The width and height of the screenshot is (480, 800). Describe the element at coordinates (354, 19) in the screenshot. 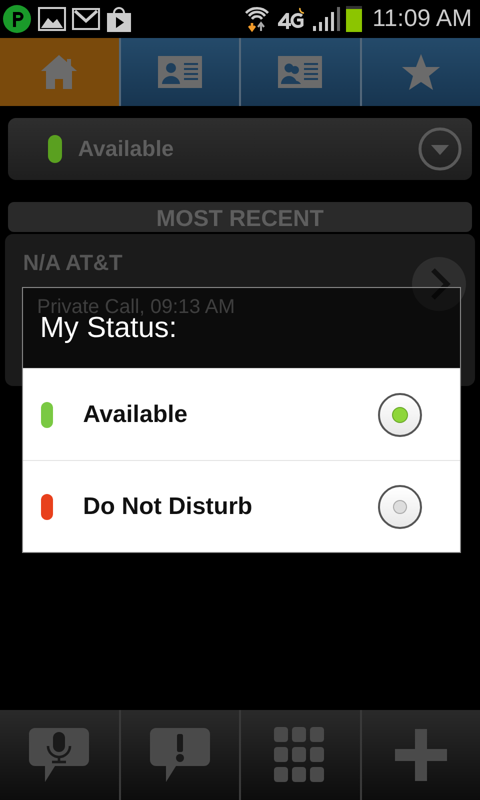

I see `battery-icon` at that location.